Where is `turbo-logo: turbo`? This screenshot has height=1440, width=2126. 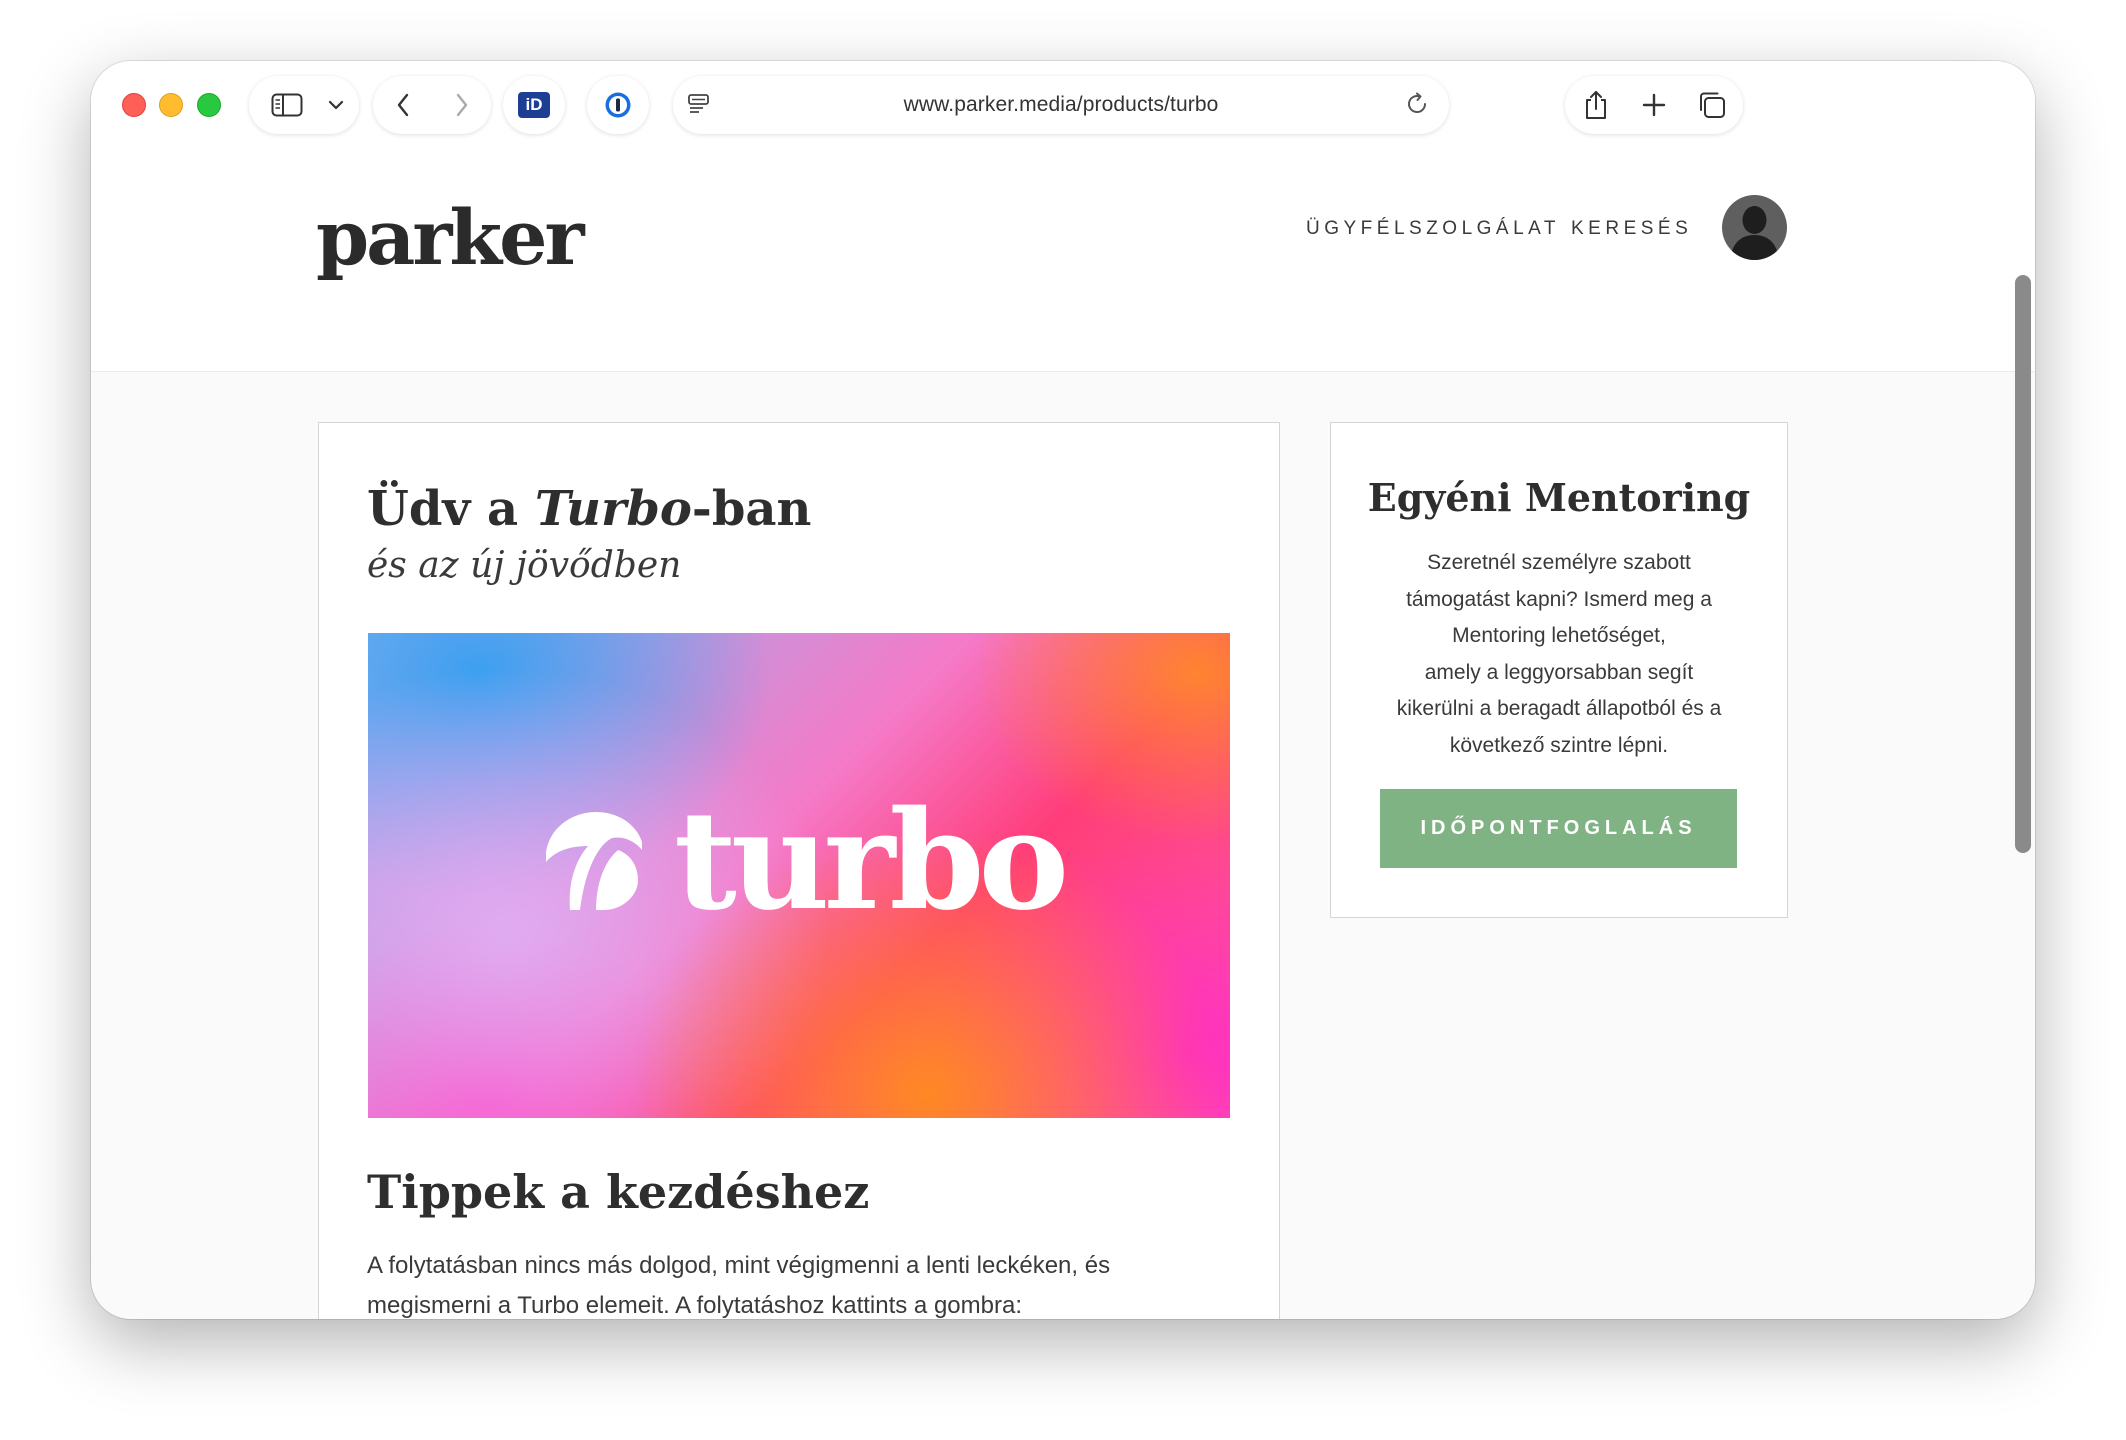
turbo-logo: turbo is located at coordinates (803, 861).